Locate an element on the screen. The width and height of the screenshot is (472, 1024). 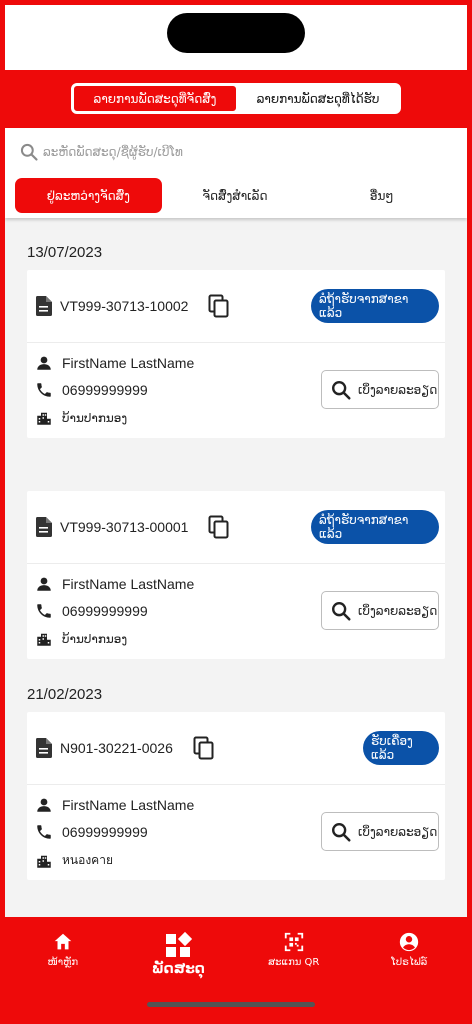
home-icon is located at coordinates (62, 941).